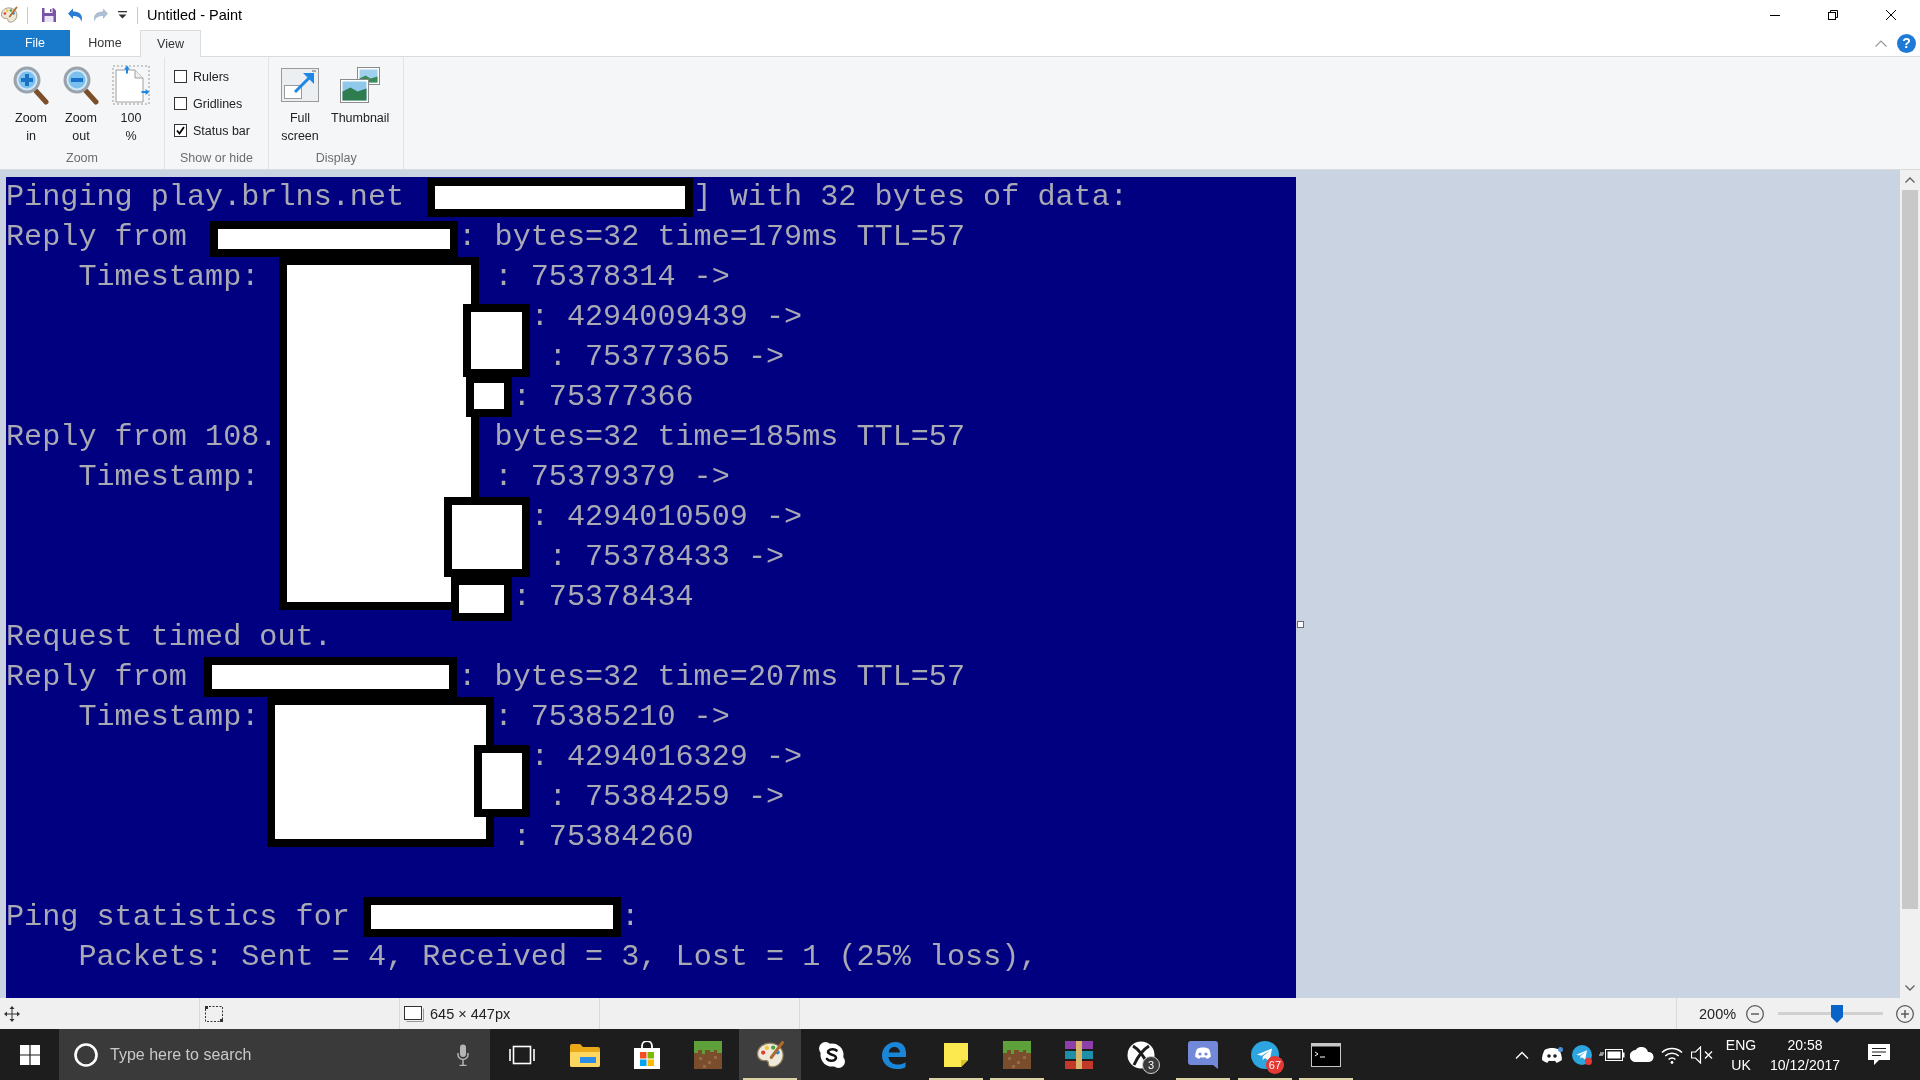  I want to click on language-button: ENG UK, so click(1741, 1054).